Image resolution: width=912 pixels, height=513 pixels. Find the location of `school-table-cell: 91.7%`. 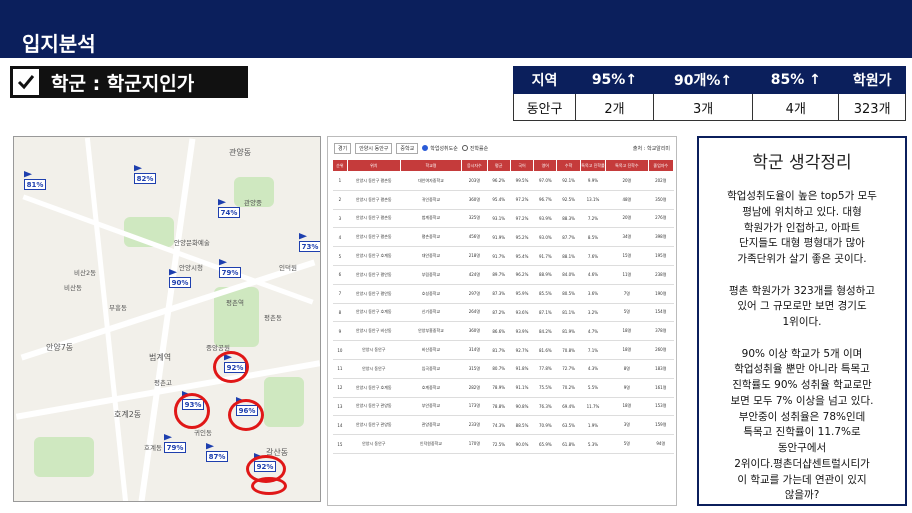

school-table-cell: 91.7% is located at coordinates (499, 256).